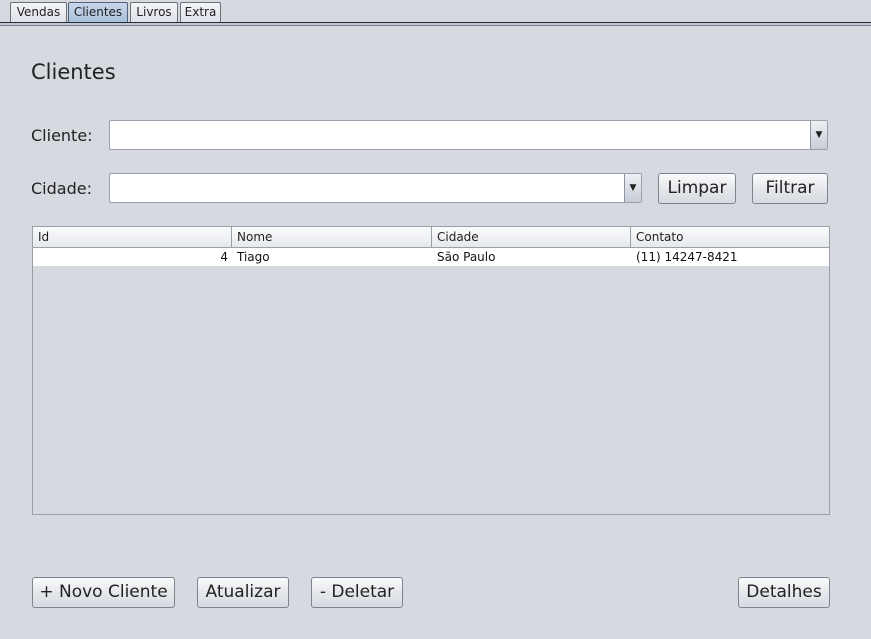 The width and height of the screenshot is (871, 639). Describe the element at coordinates (98, 12) in the screenshot. I see `tab-clientes: Clientes` at that location.